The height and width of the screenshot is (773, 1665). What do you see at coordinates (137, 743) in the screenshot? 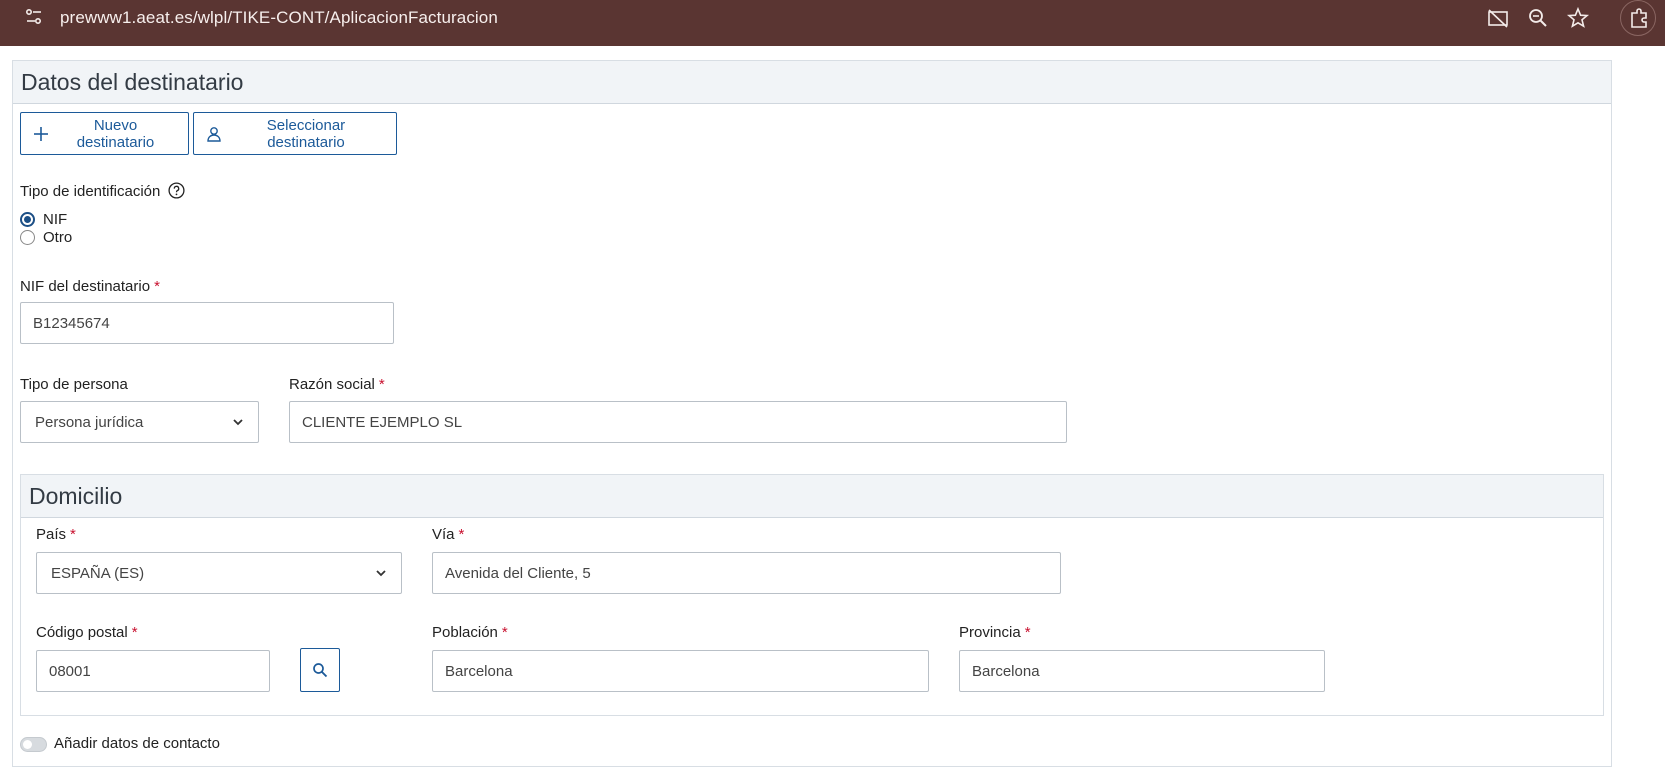
I see `contact-data-label: Añadir datos de contacto` at bounding box center [137, 743].